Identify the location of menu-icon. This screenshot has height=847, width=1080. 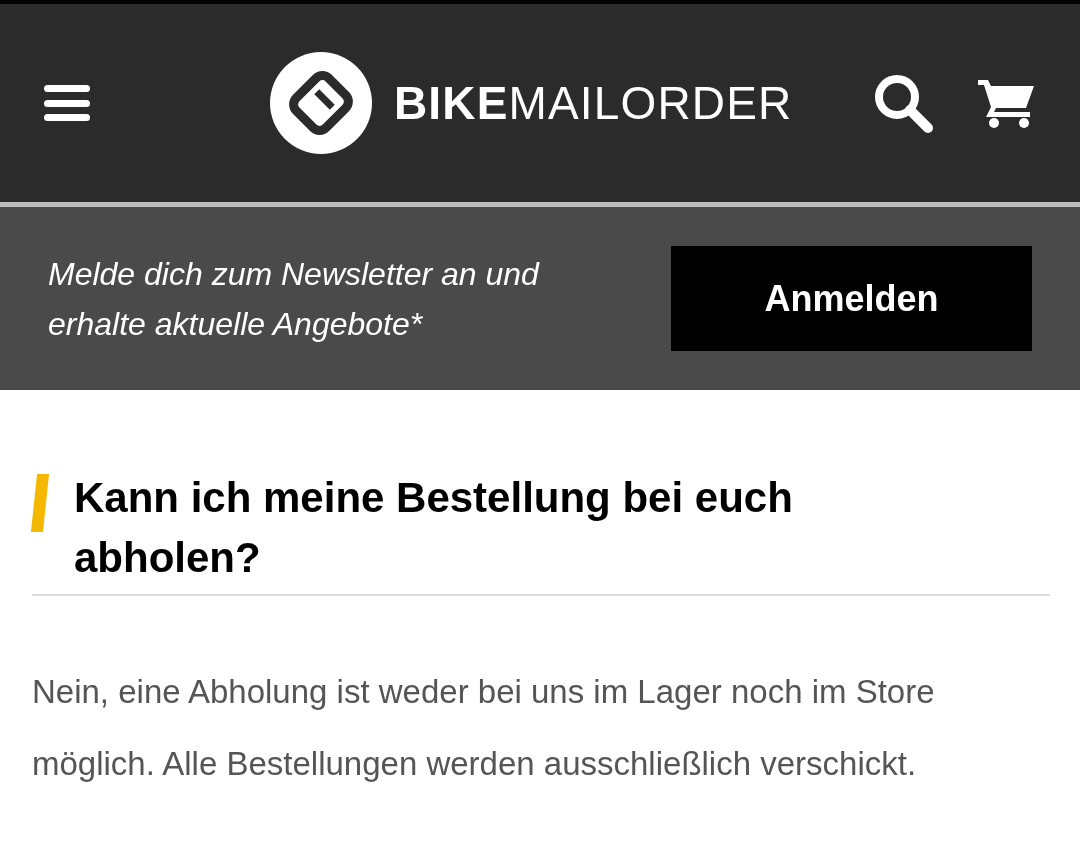
(67, 103).